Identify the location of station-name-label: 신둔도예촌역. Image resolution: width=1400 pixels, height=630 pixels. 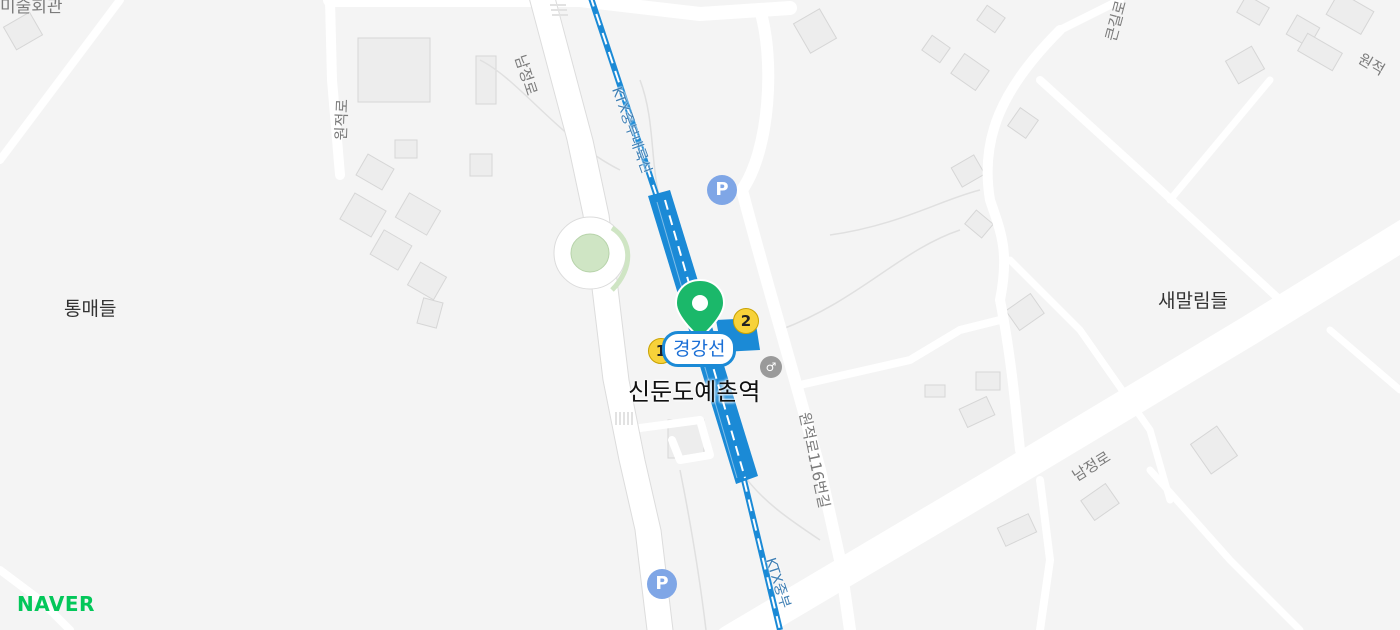
(694, 389).